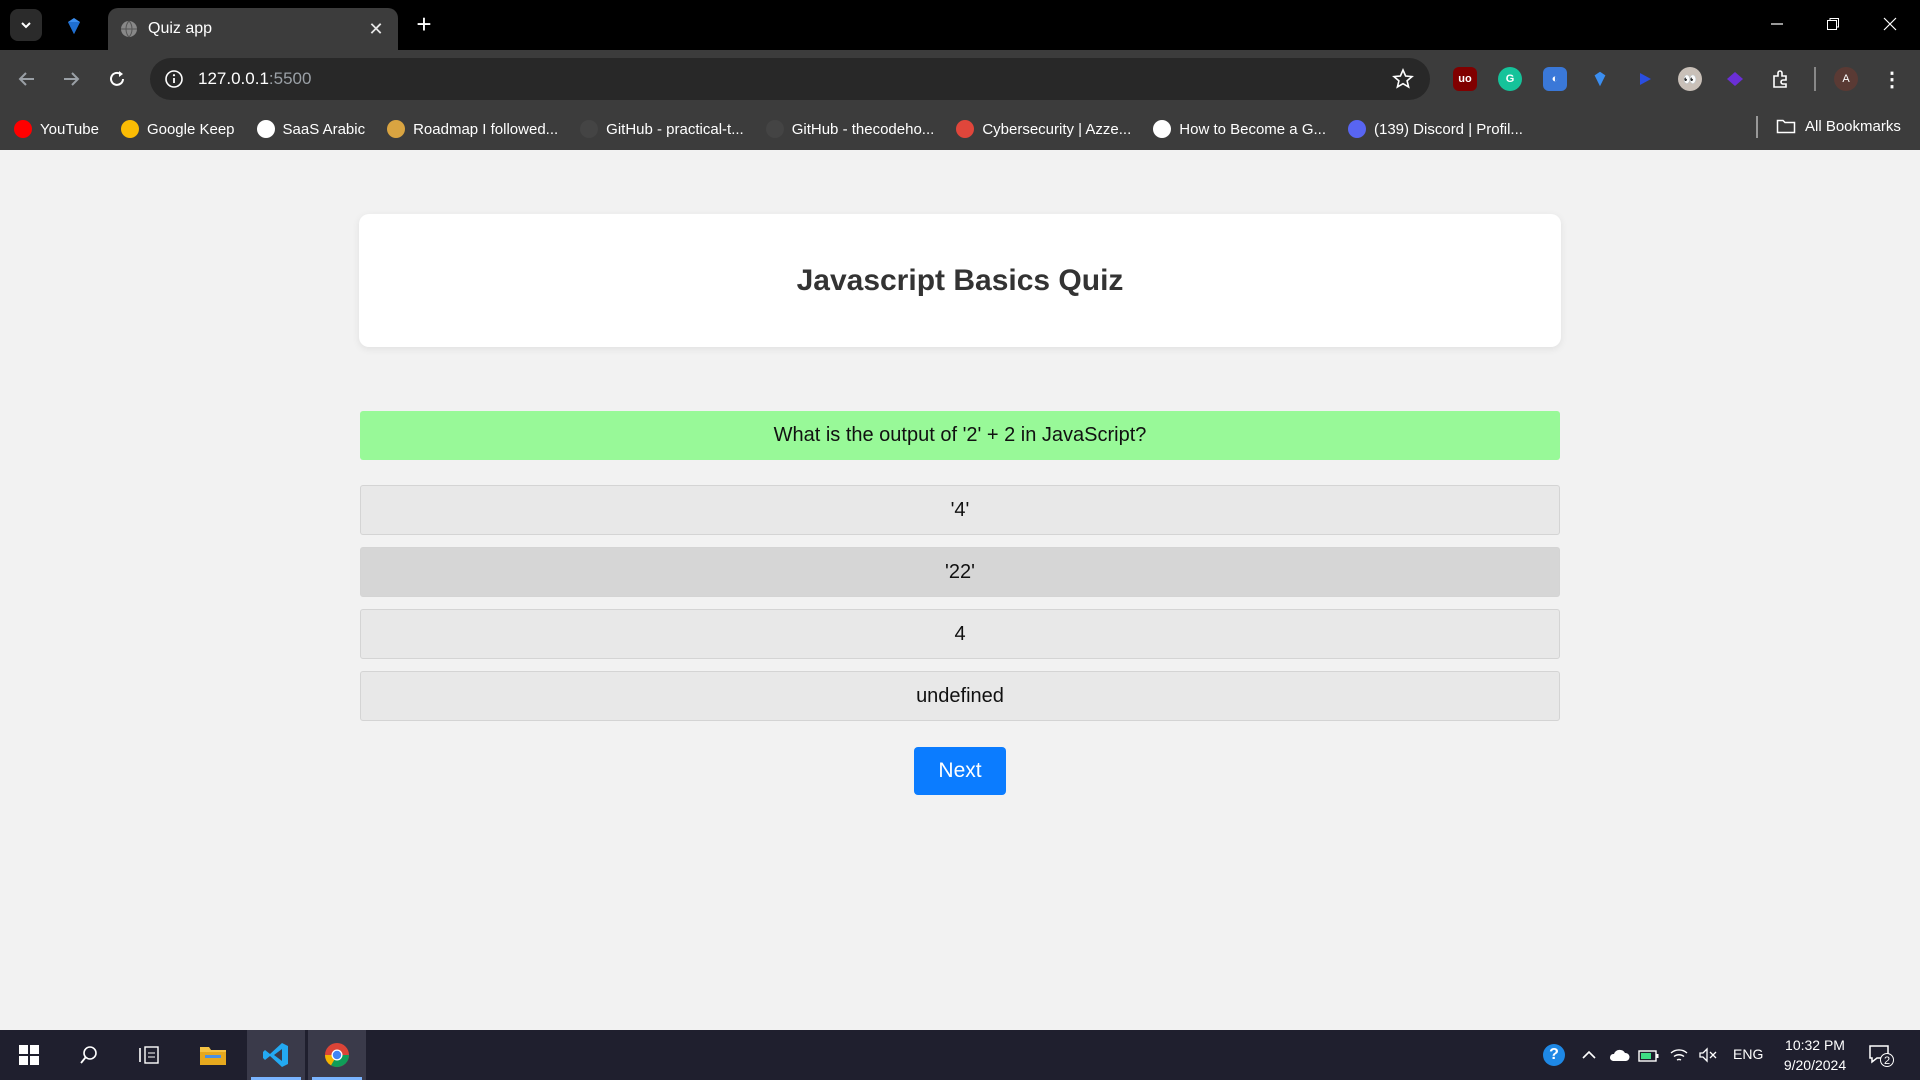 Image resolution: width=1920 pixels, height=1080 pixels. What do you see at coordinates (960, 572) in the screenshot?
I see `answer-option-2: '22'` at bounding box center [960, 572].